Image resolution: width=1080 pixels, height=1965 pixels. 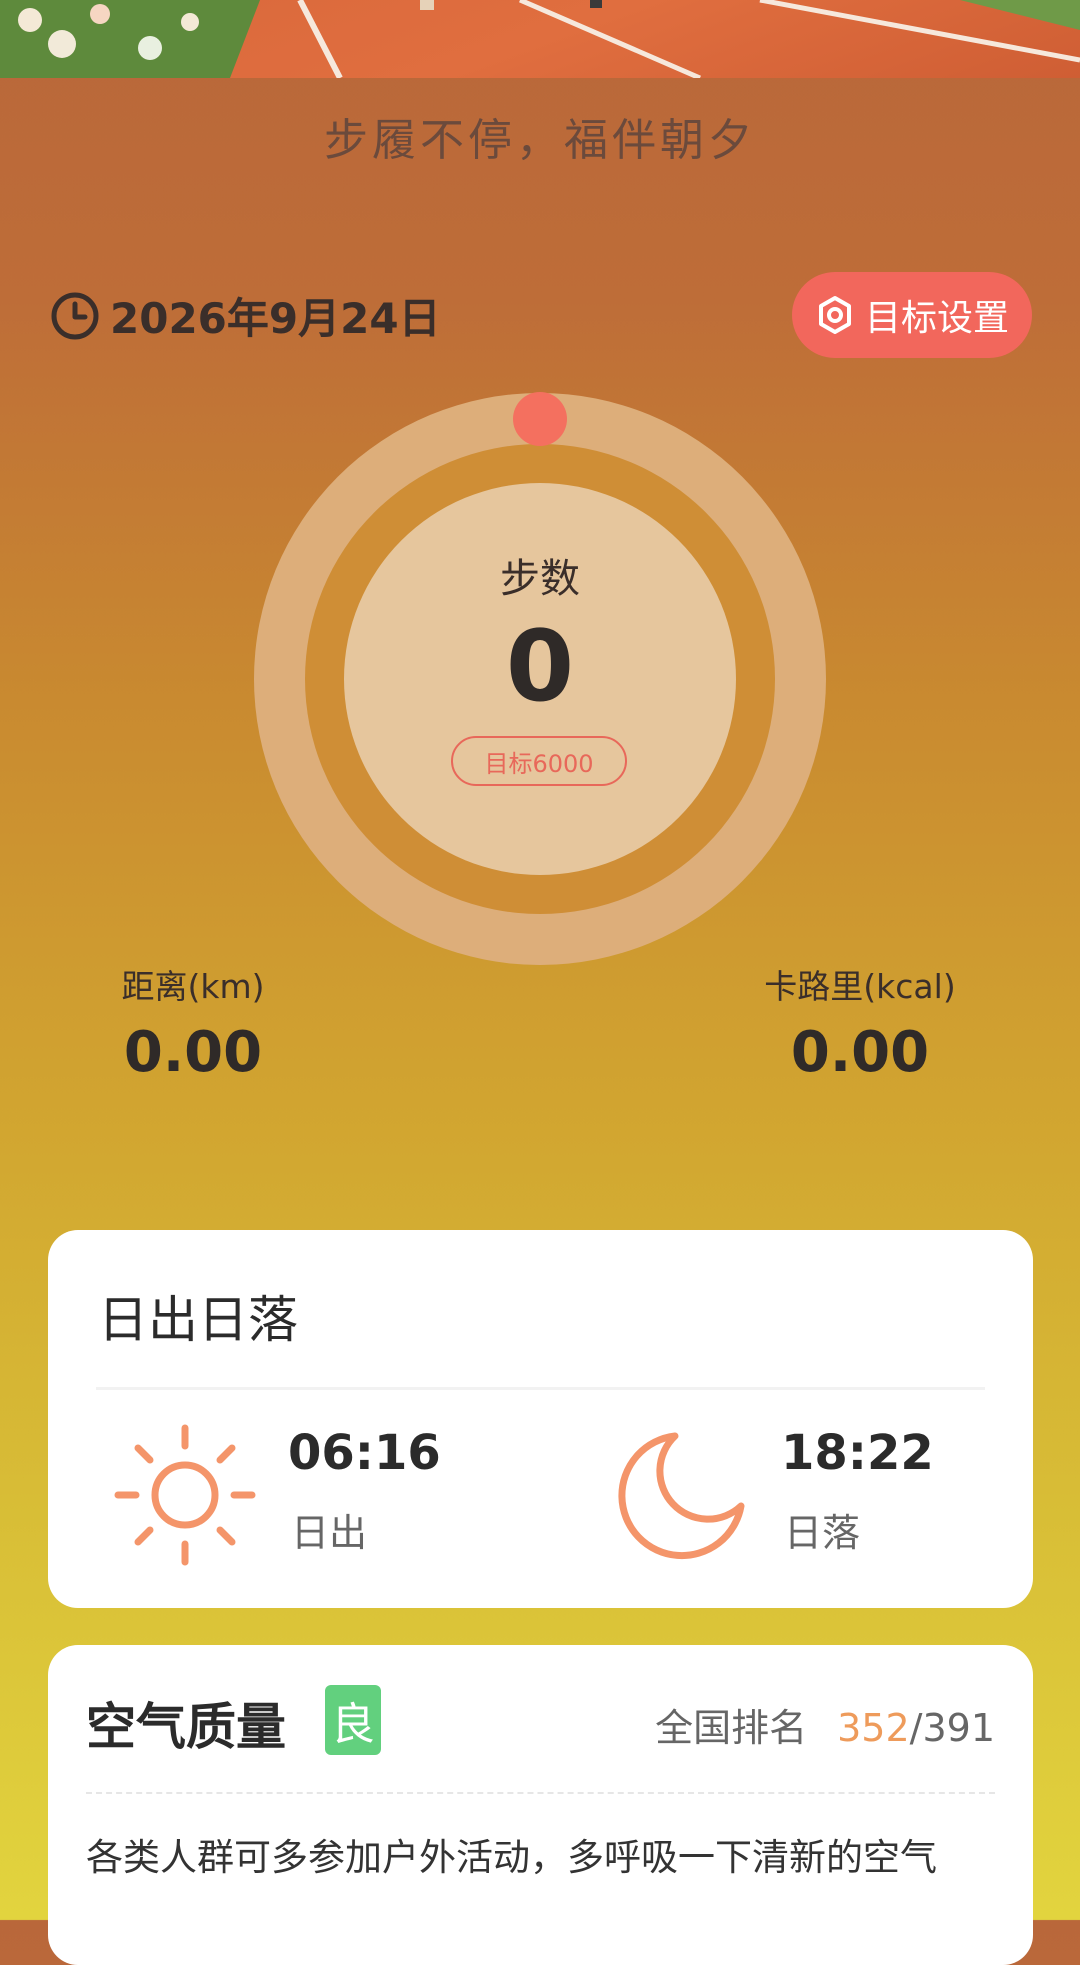 What do you see at coordinates (873, 1728) in the screenshot?
I see `rank-current: 352` at bounding box center [873, 1728].